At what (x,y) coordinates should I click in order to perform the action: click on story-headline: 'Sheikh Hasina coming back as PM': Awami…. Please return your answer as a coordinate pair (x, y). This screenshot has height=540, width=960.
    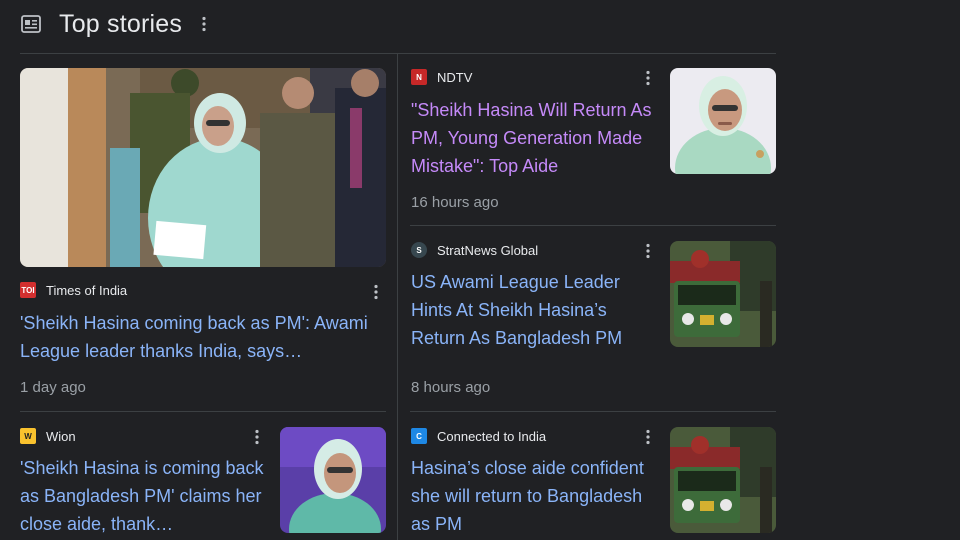
    Looking at the image, I should click on (203, 337).